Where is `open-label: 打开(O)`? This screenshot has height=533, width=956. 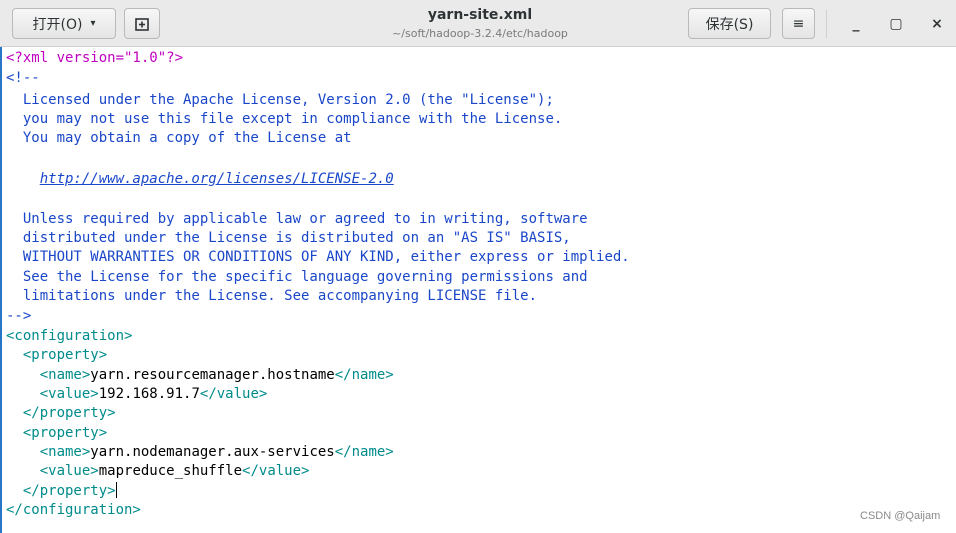
open-label: 打开(O) is located at coordinates (57, 24).